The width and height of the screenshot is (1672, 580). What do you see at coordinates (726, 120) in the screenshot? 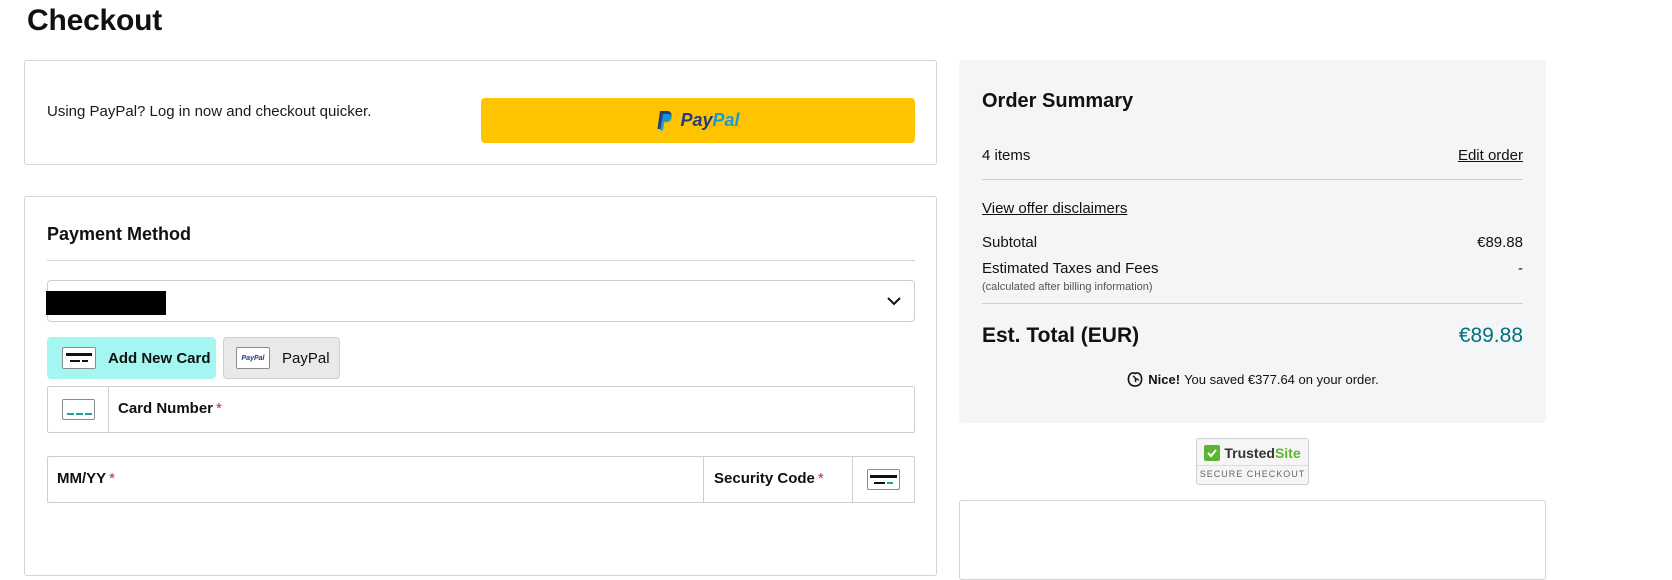
I see `paypal-wordmark-pal: Pal` at bounding box center [726, 120].